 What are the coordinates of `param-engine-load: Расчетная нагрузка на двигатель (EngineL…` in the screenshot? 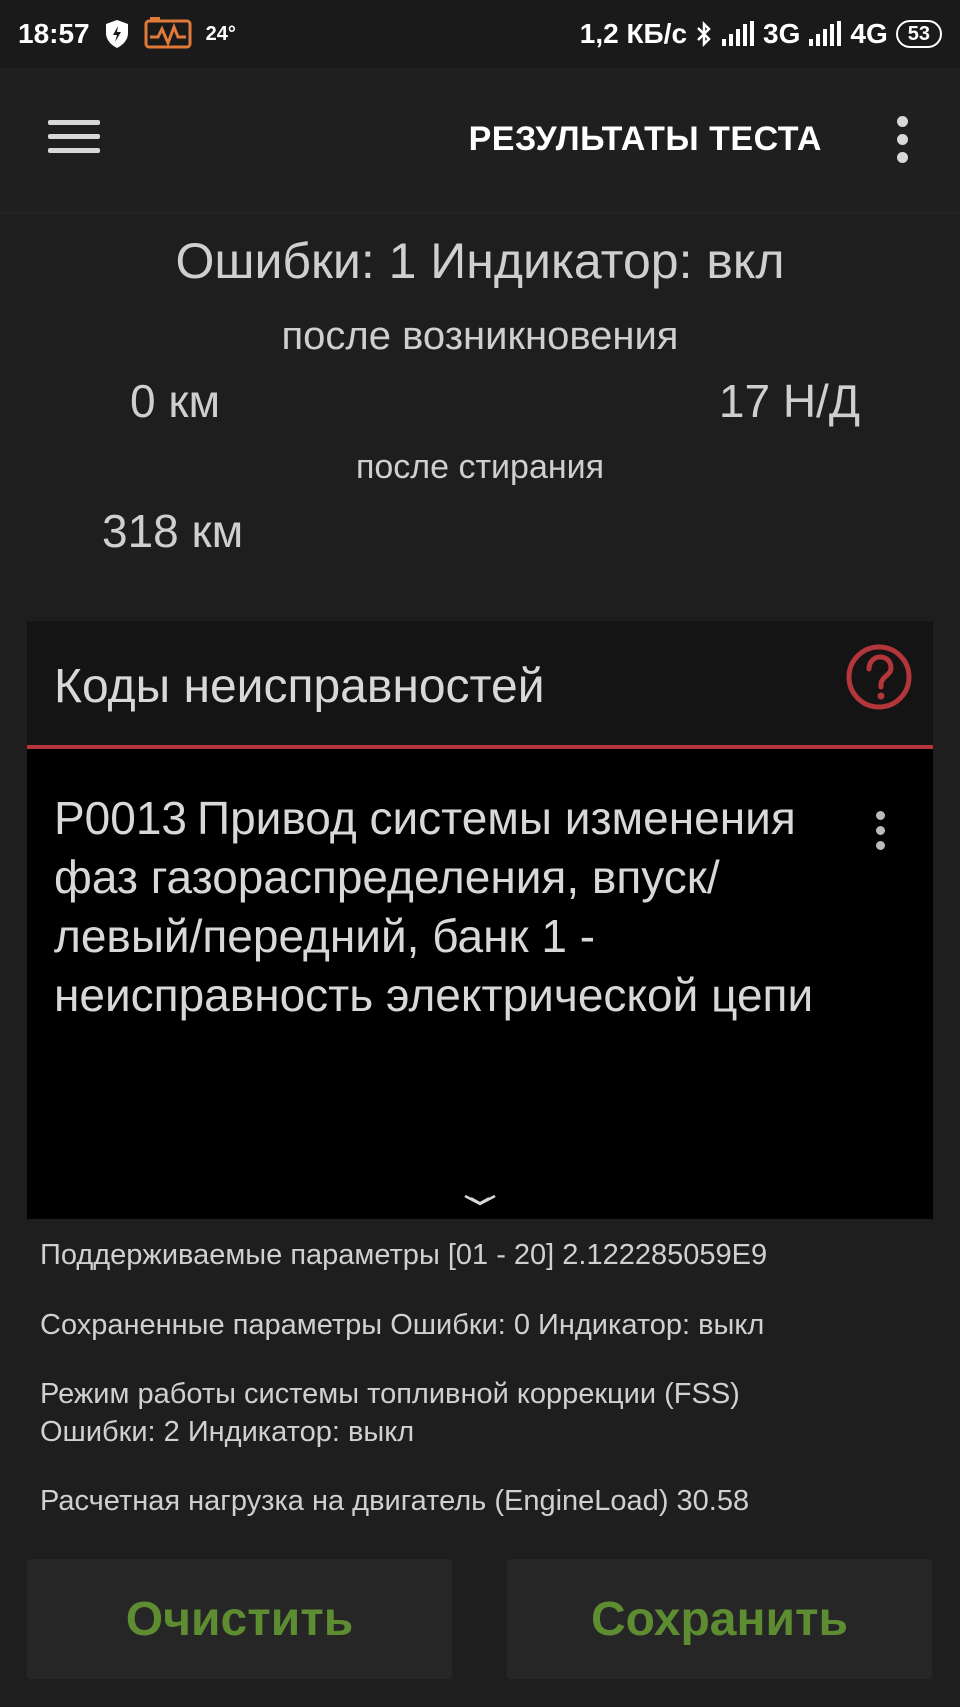 It's located at (395, 1501).